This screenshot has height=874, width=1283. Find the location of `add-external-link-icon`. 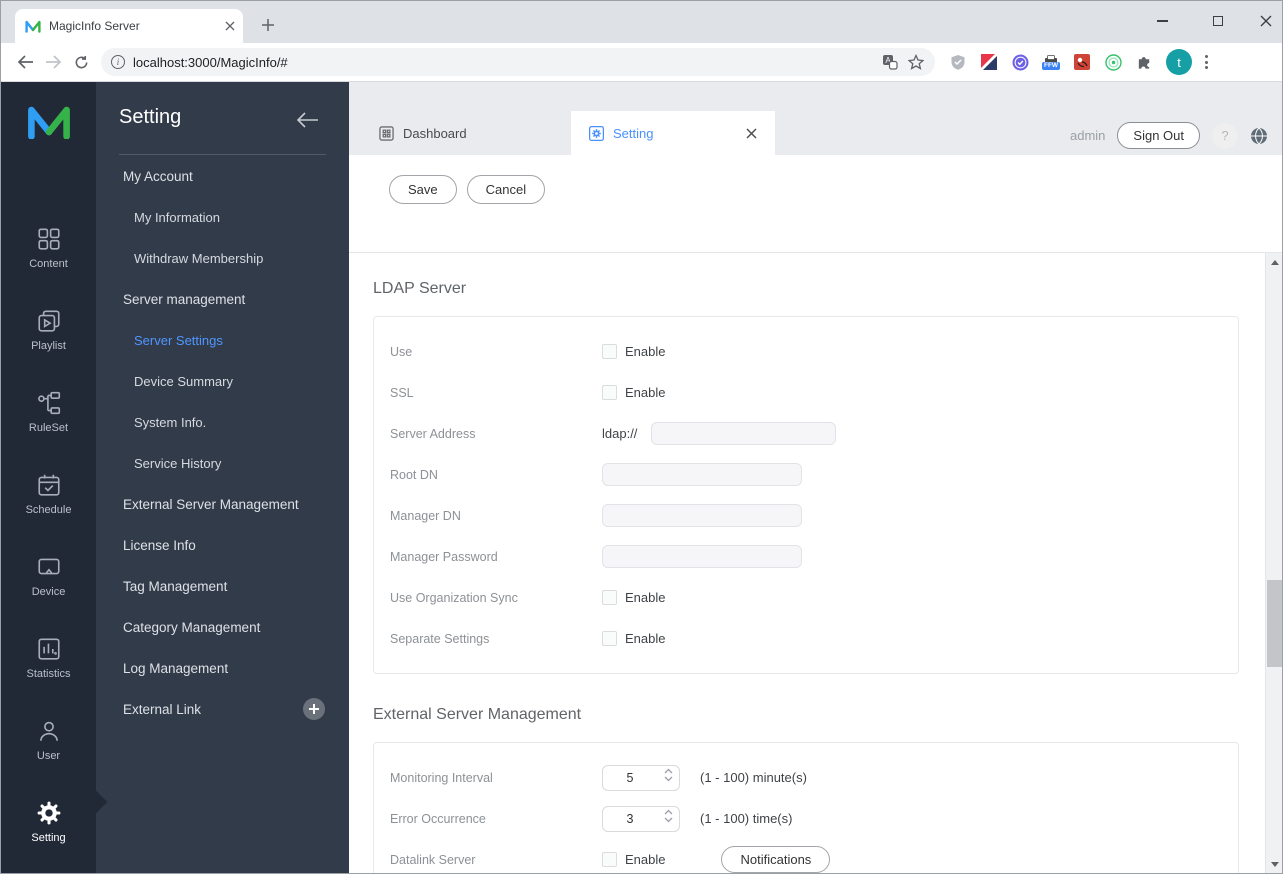

add-external-link-icon is located at coordinates (314, 709).